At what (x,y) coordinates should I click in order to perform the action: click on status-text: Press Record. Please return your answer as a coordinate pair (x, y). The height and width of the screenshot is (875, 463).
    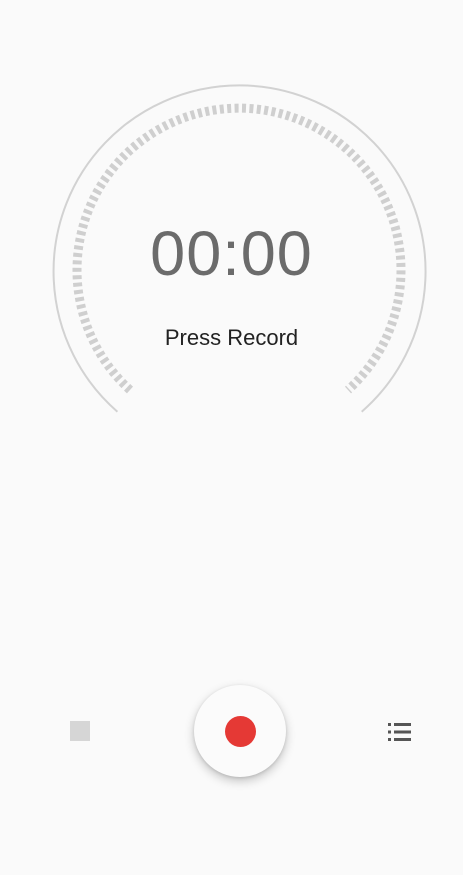
    Looking at the image, I should click on (231, 337).